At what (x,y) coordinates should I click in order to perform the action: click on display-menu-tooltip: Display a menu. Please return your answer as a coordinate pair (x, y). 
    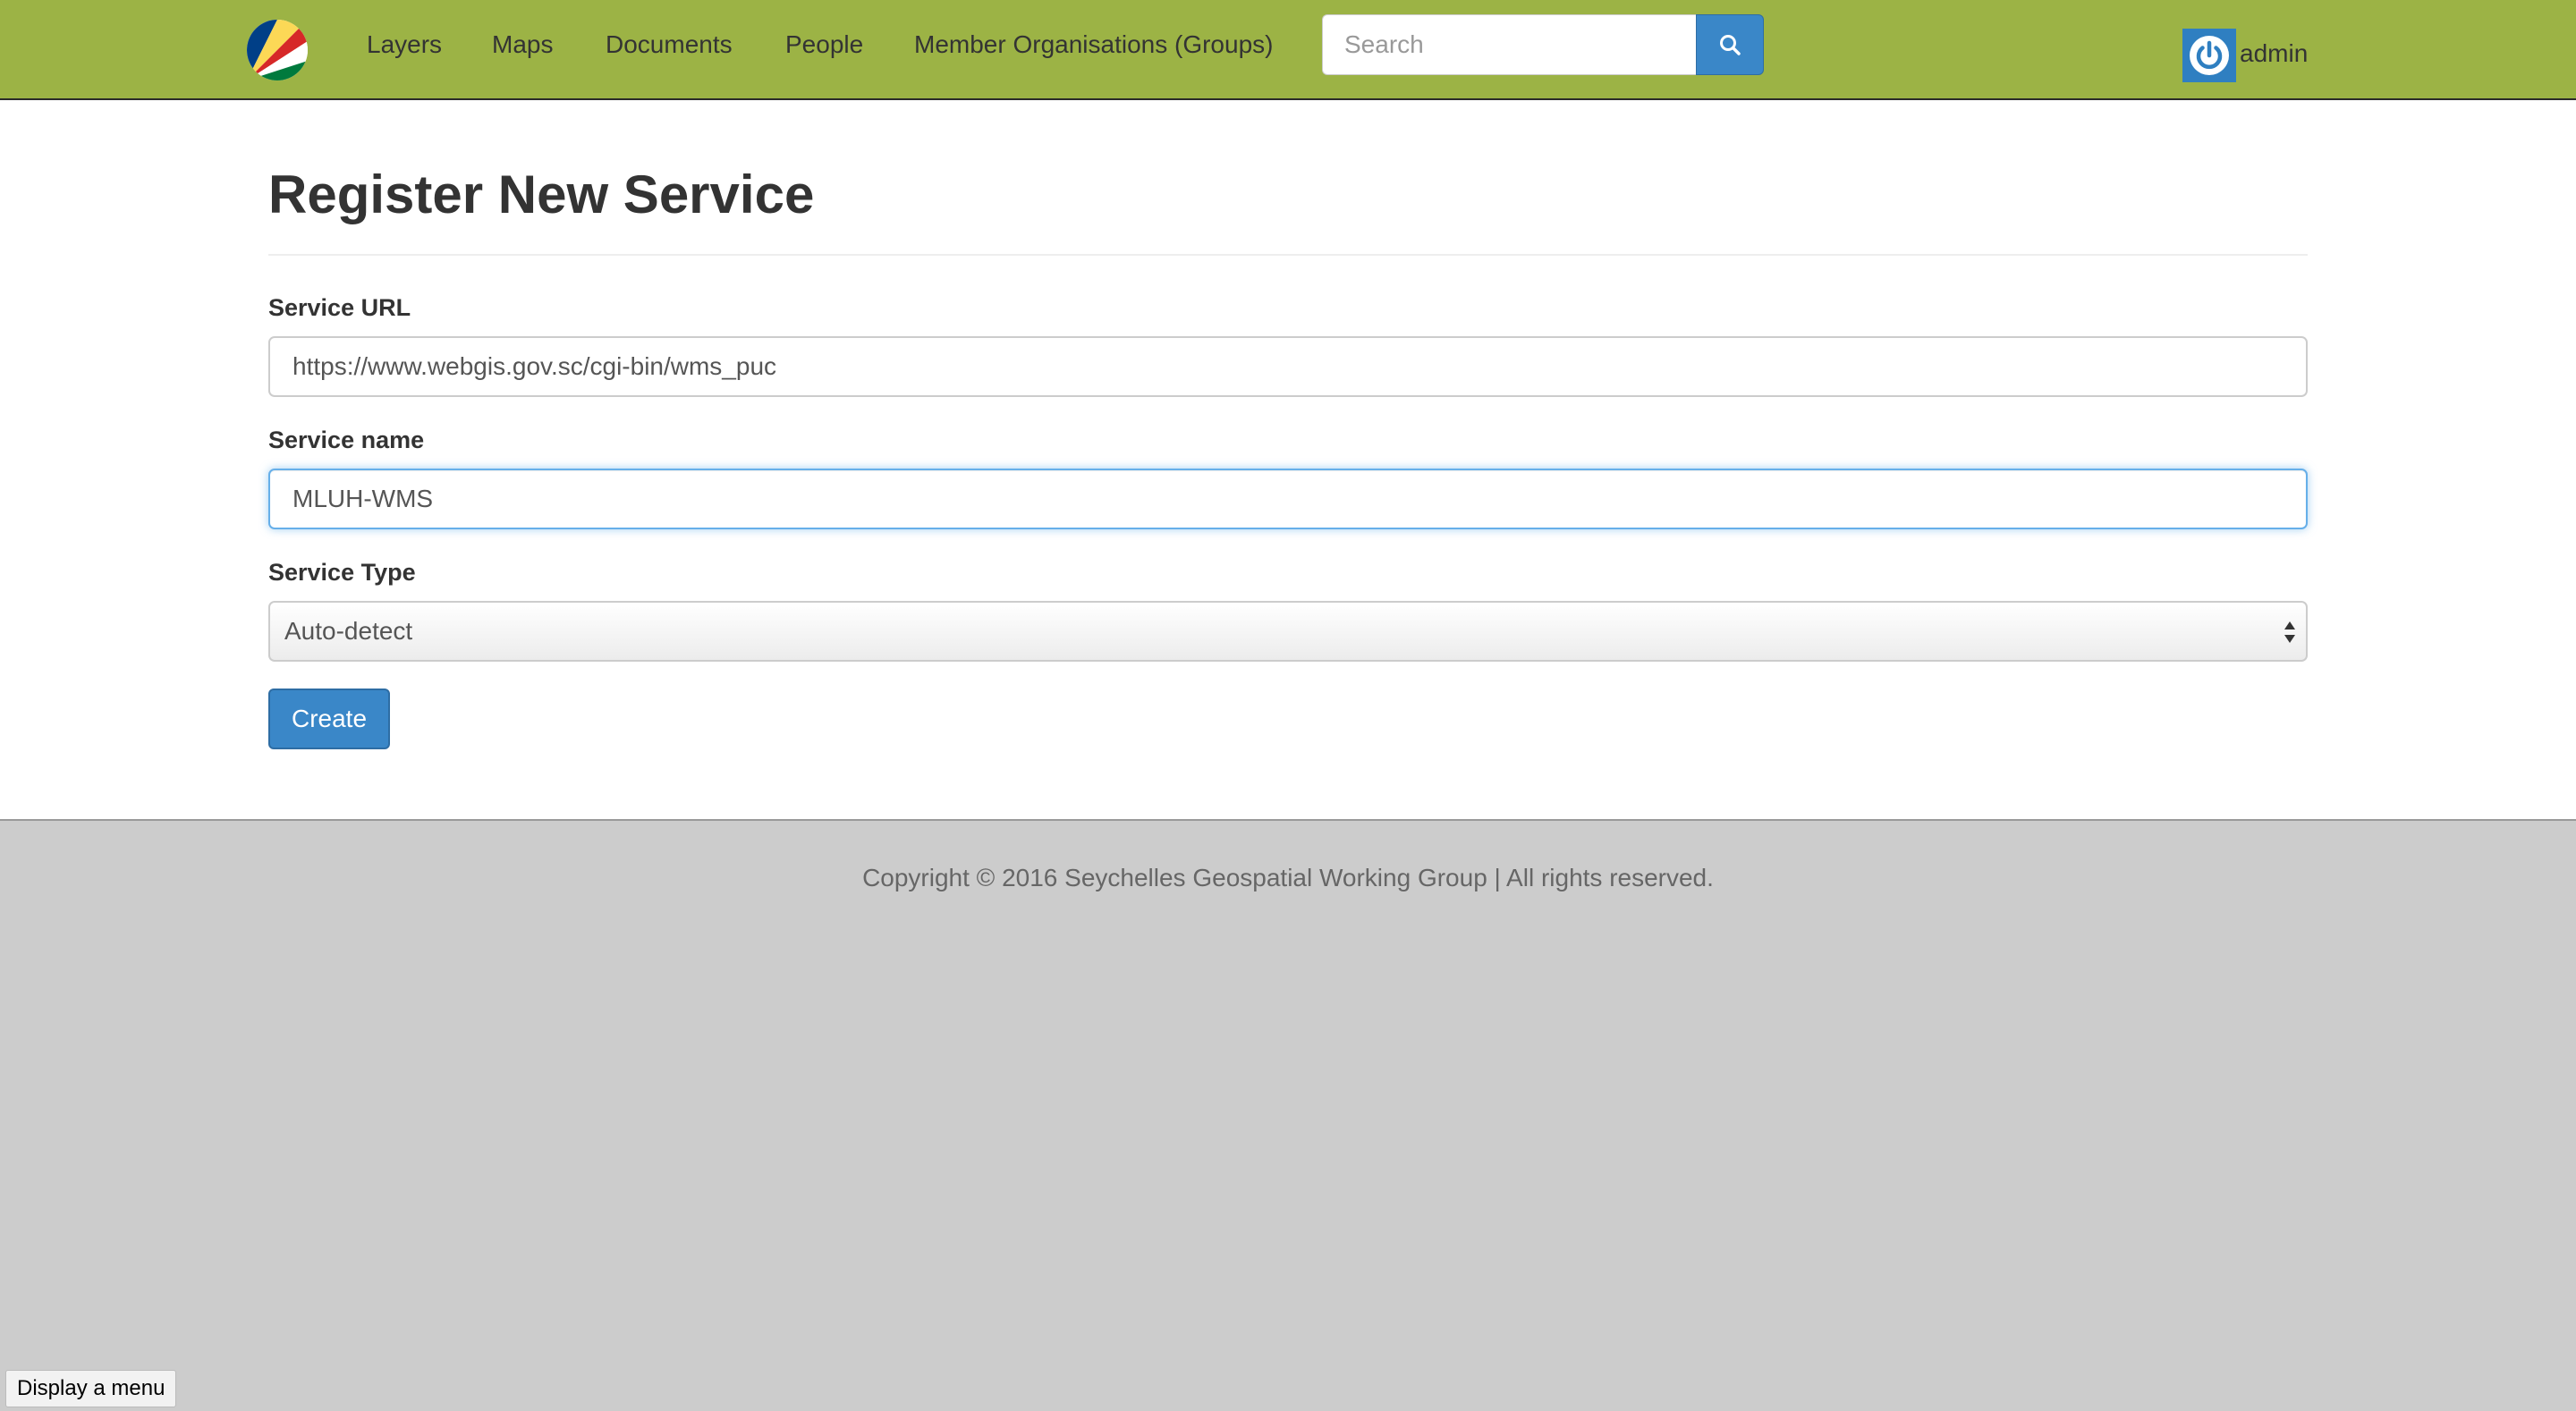
    Looking at the image, I should click on (91, 1388).